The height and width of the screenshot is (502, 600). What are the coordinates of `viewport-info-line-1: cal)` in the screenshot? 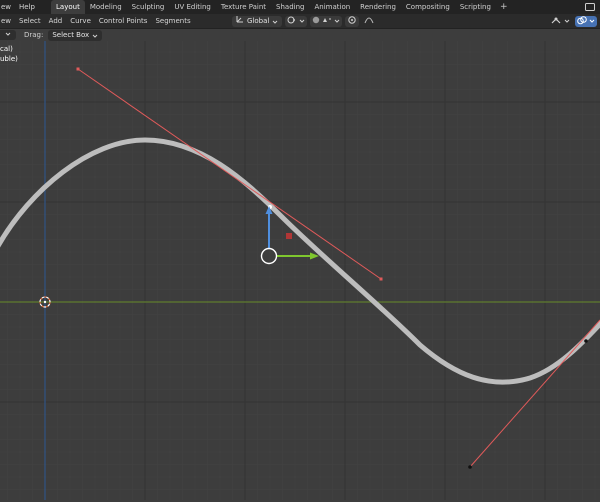 It's located at (6, 49).